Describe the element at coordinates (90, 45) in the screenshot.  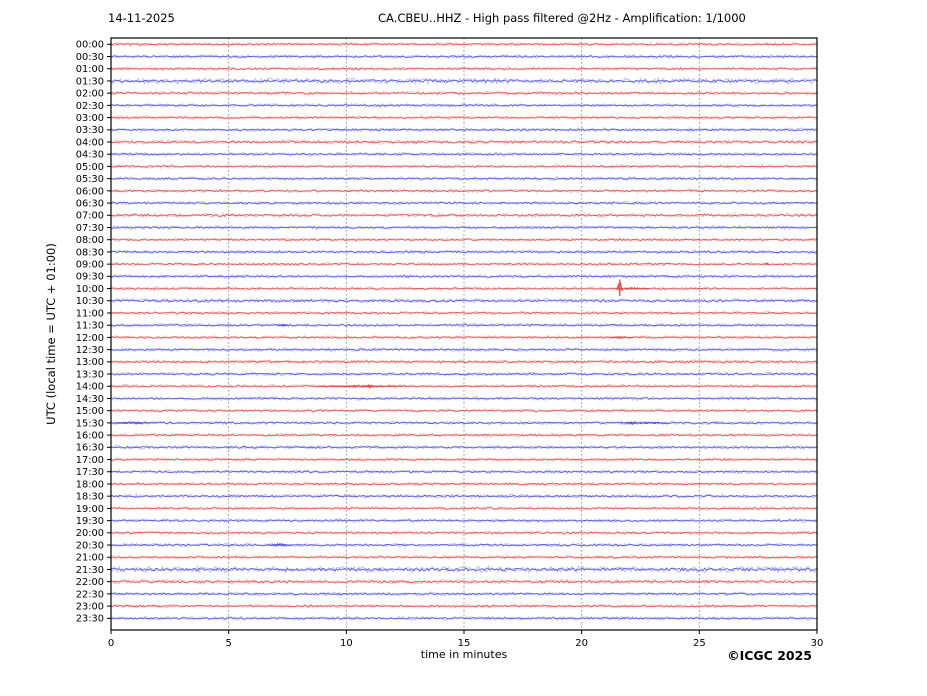
I see `y-tick-label: 00:00` at that location.